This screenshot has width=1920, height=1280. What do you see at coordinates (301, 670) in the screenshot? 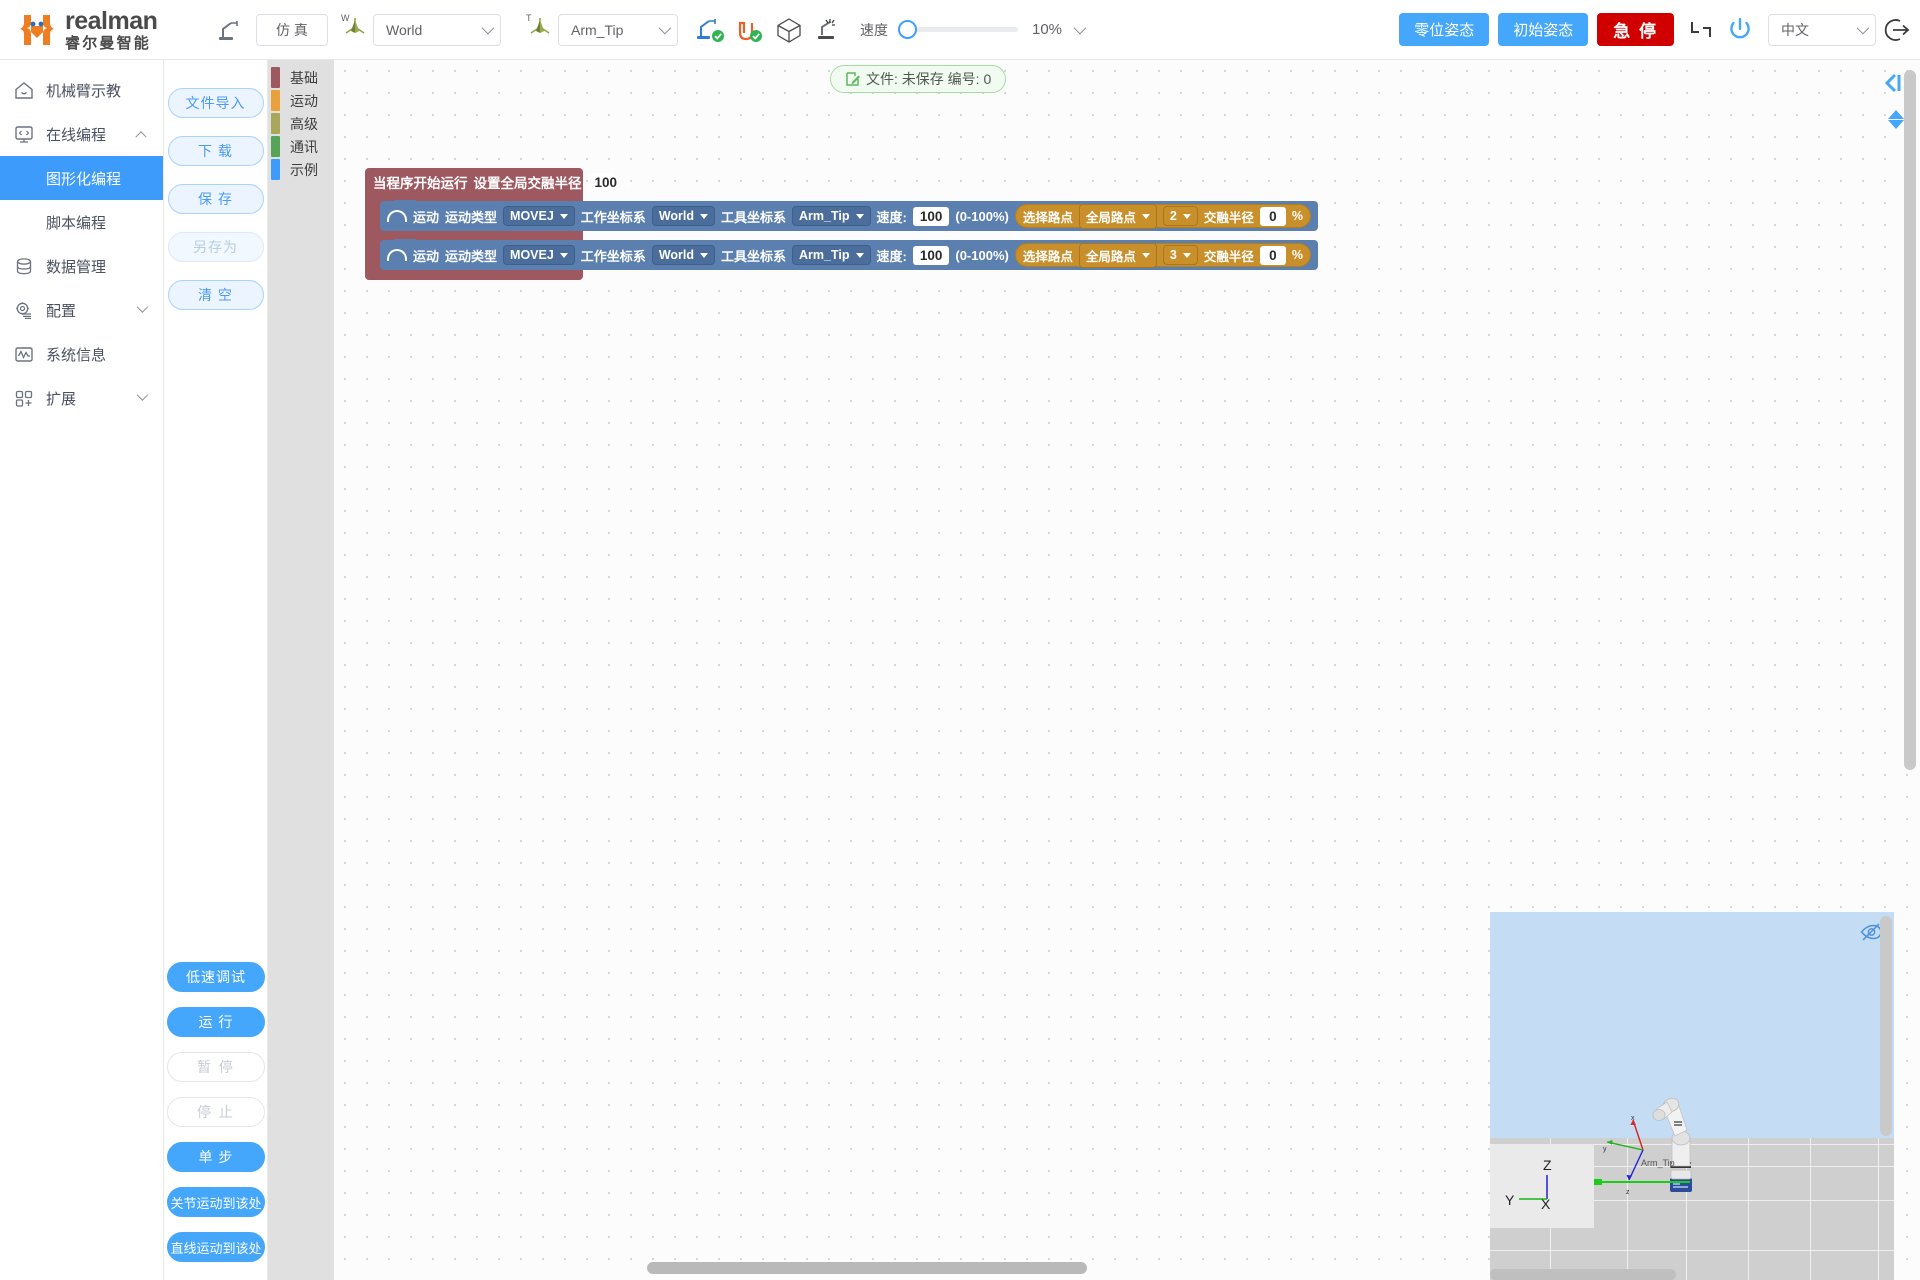
I see `block-category-strip: 基础 运动 高级 通讯 示例` at bounding box center [301, 670].